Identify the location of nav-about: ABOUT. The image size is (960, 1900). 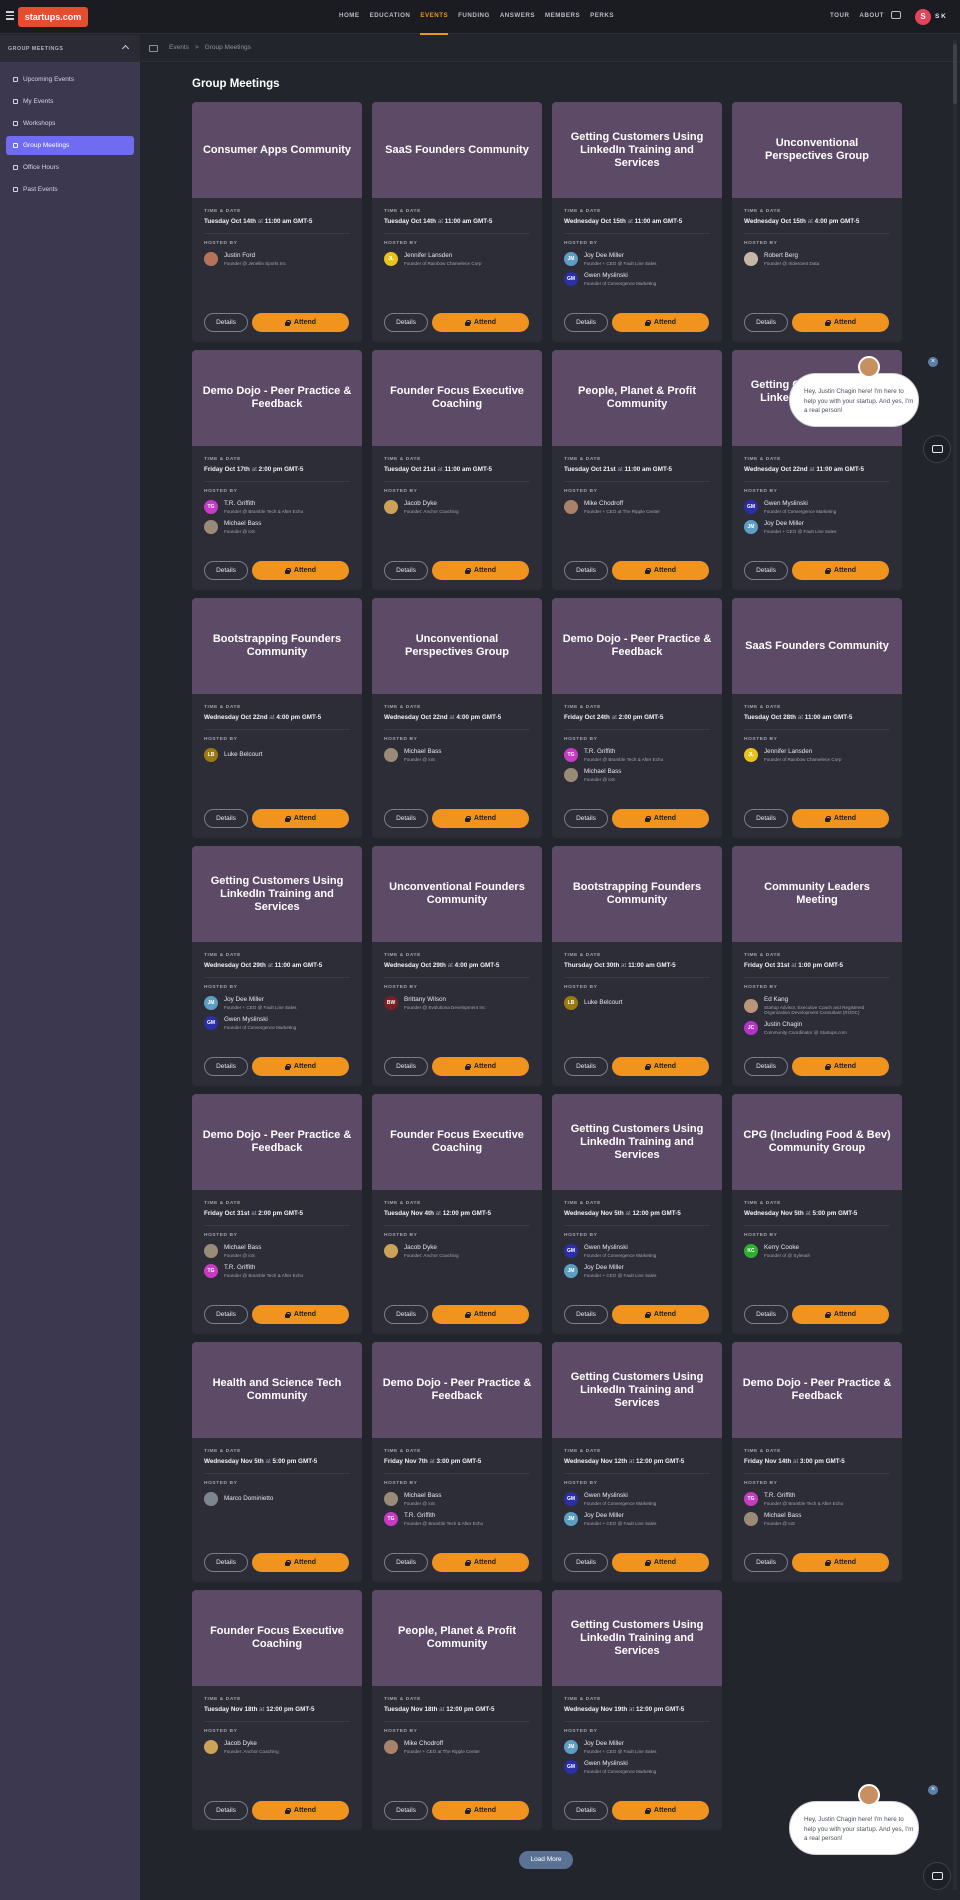
(871, 15).